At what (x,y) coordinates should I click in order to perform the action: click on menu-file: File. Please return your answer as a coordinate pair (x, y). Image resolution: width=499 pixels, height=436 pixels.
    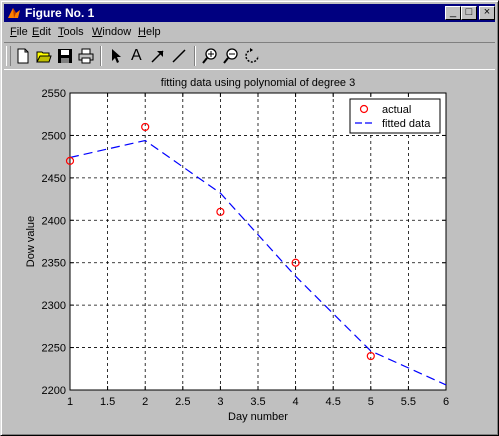
    Looking at the image, I should click on (19, 32).